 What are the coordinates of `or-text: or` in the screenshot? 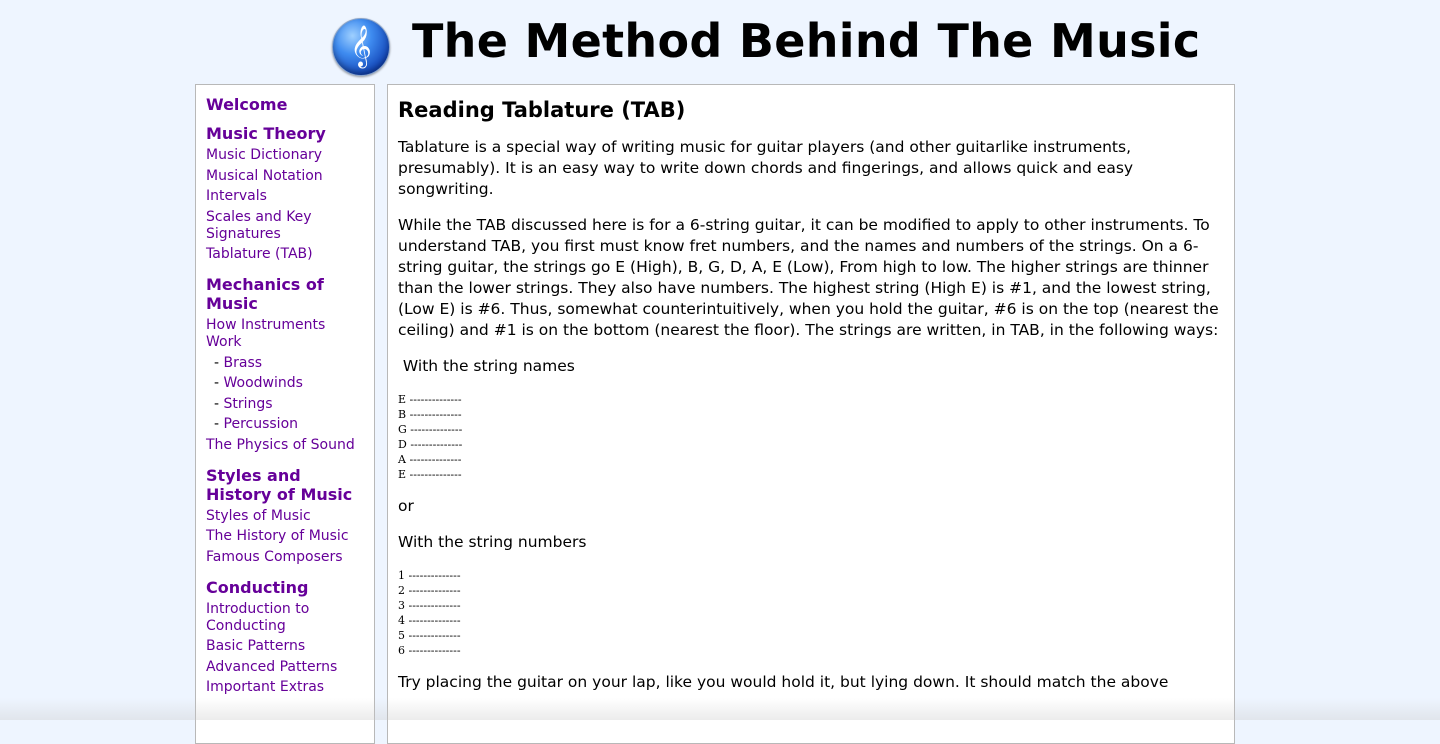 It's located at (406, 506).